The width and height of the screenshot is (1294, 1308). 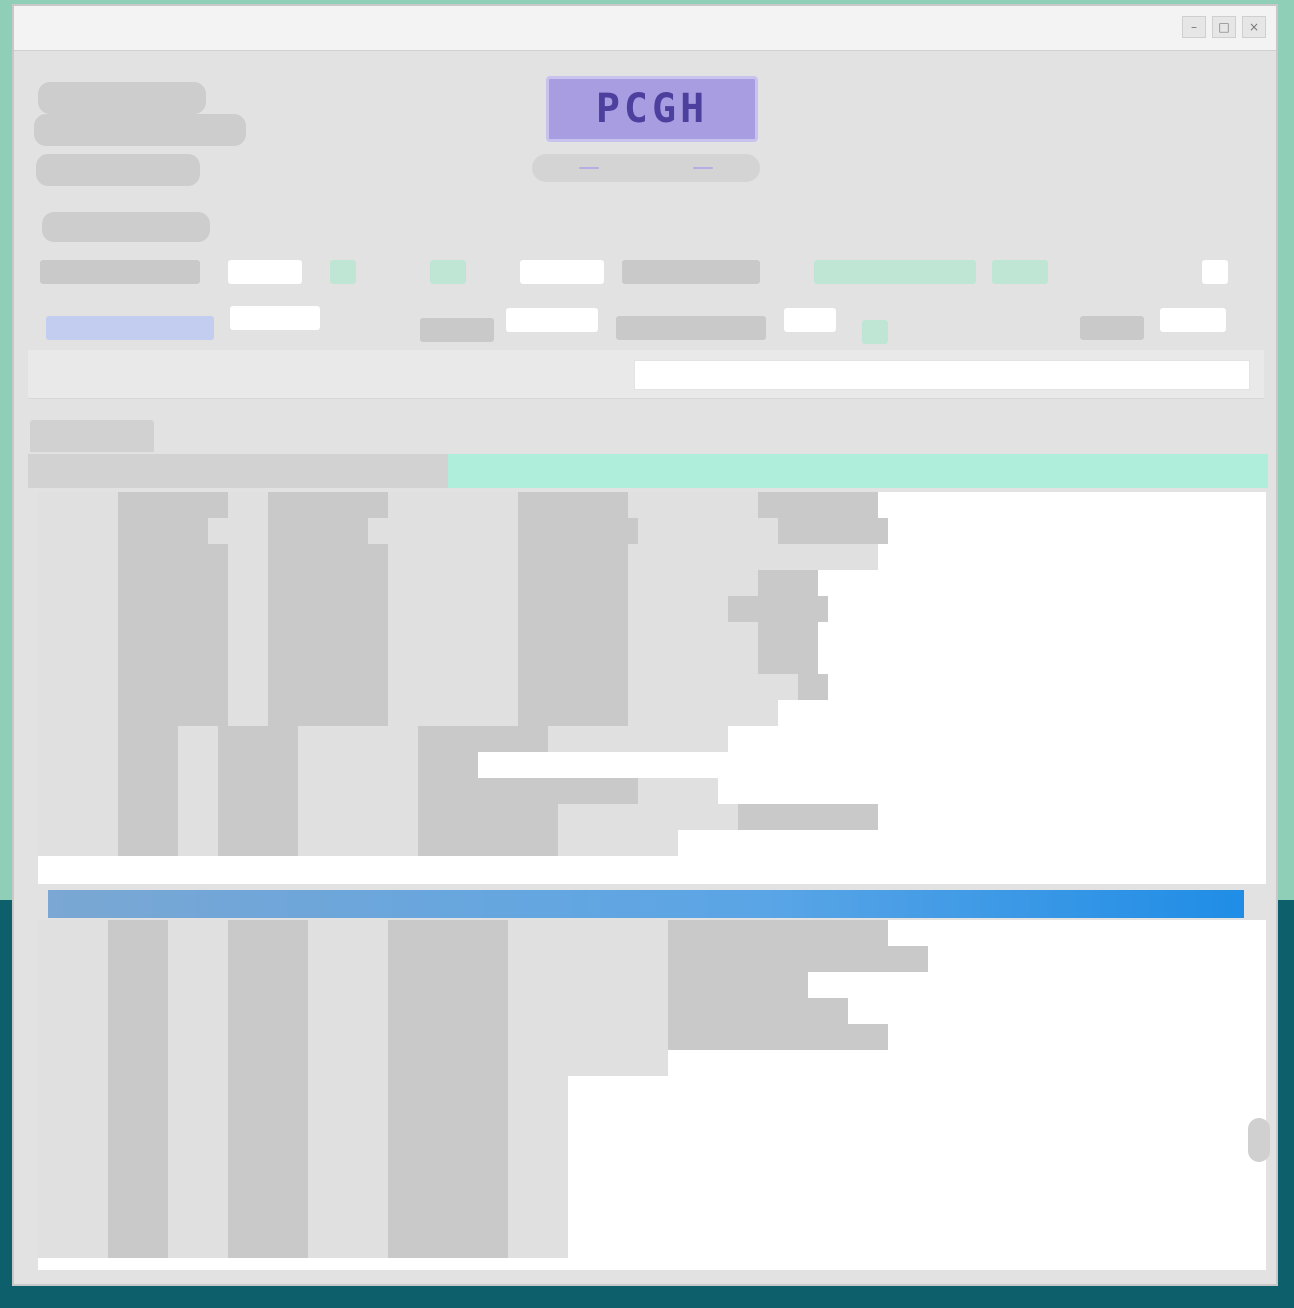 What do you see at coordinates (1224, 27) in the screenshot?
I see `maximize-button: □` at bounding box center [1224, 27].